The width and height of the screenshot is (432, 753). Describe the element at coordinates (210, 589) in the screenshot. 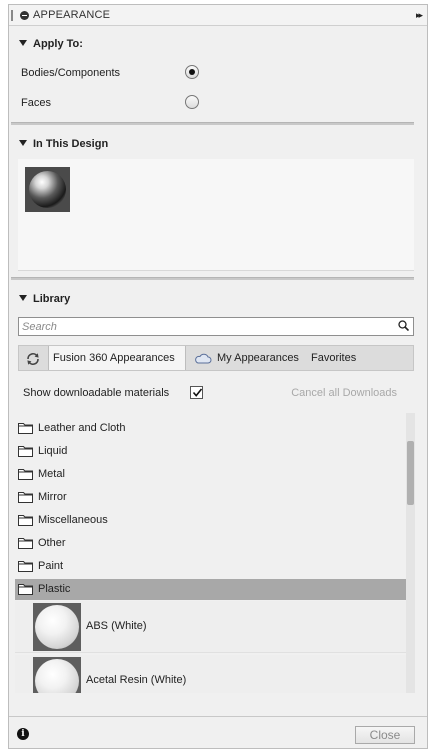

I see `folder-plastic: Plastic` at that location.